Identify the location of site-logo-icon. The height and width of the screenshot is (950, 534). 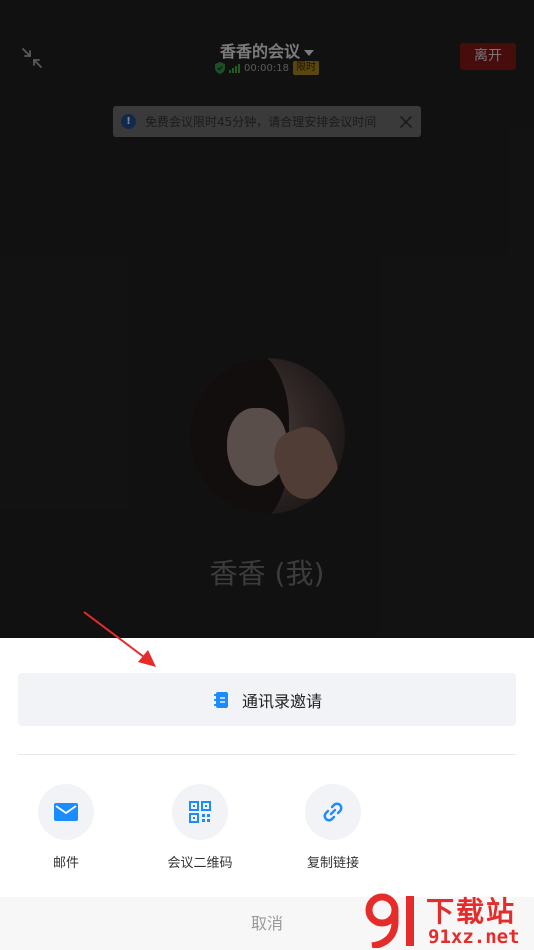
(389, 920).